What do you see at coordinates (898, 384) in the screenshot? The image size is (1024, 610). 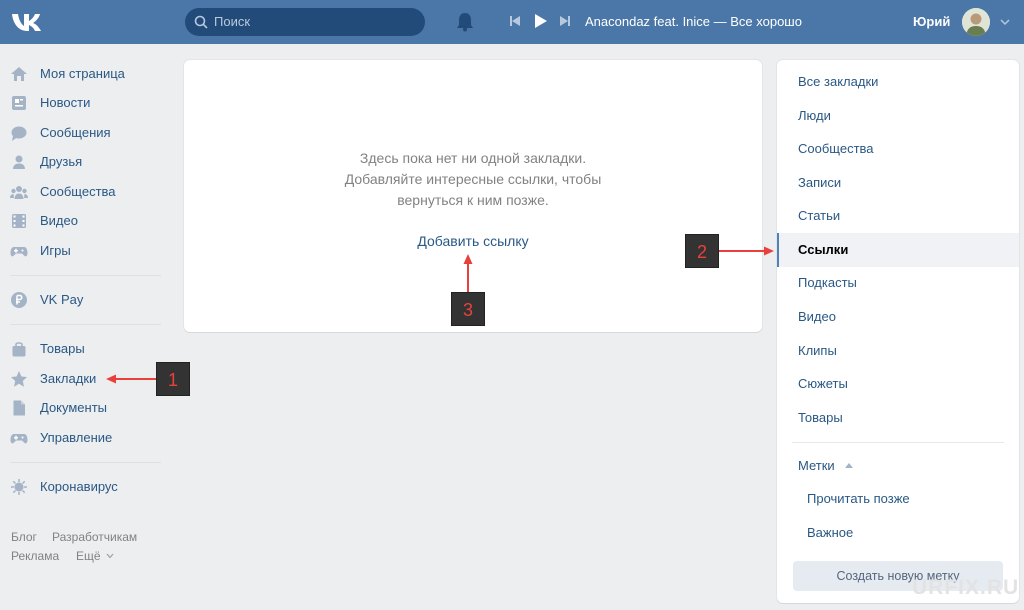 I see `menu-item-stories: Сюжеты` at bounding box center [898, 384].